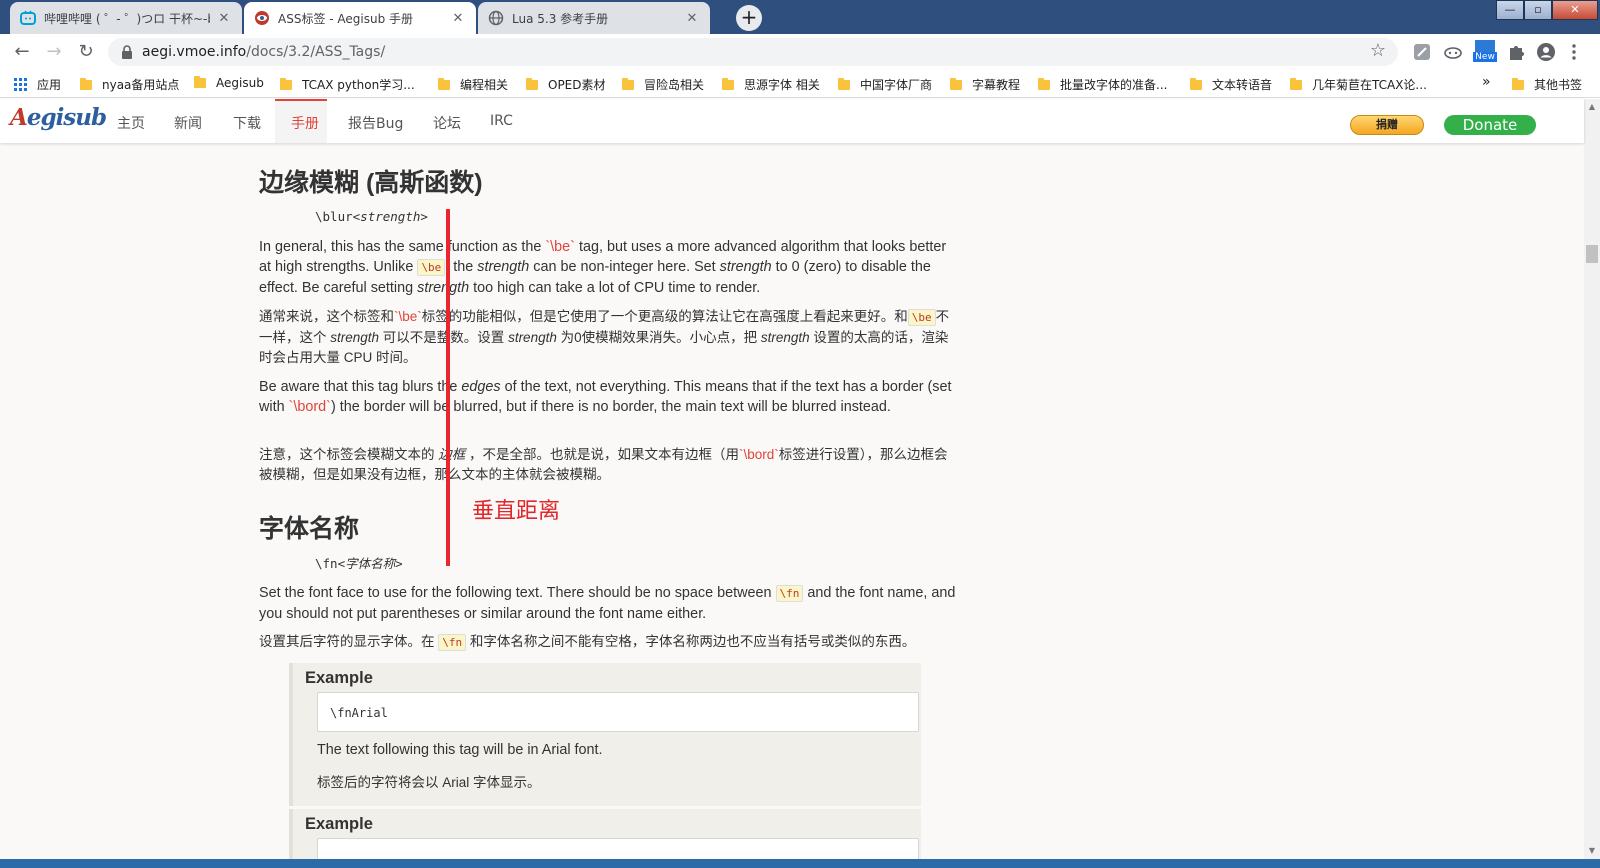  I want to click on example-title: Example, so click(339, 678).